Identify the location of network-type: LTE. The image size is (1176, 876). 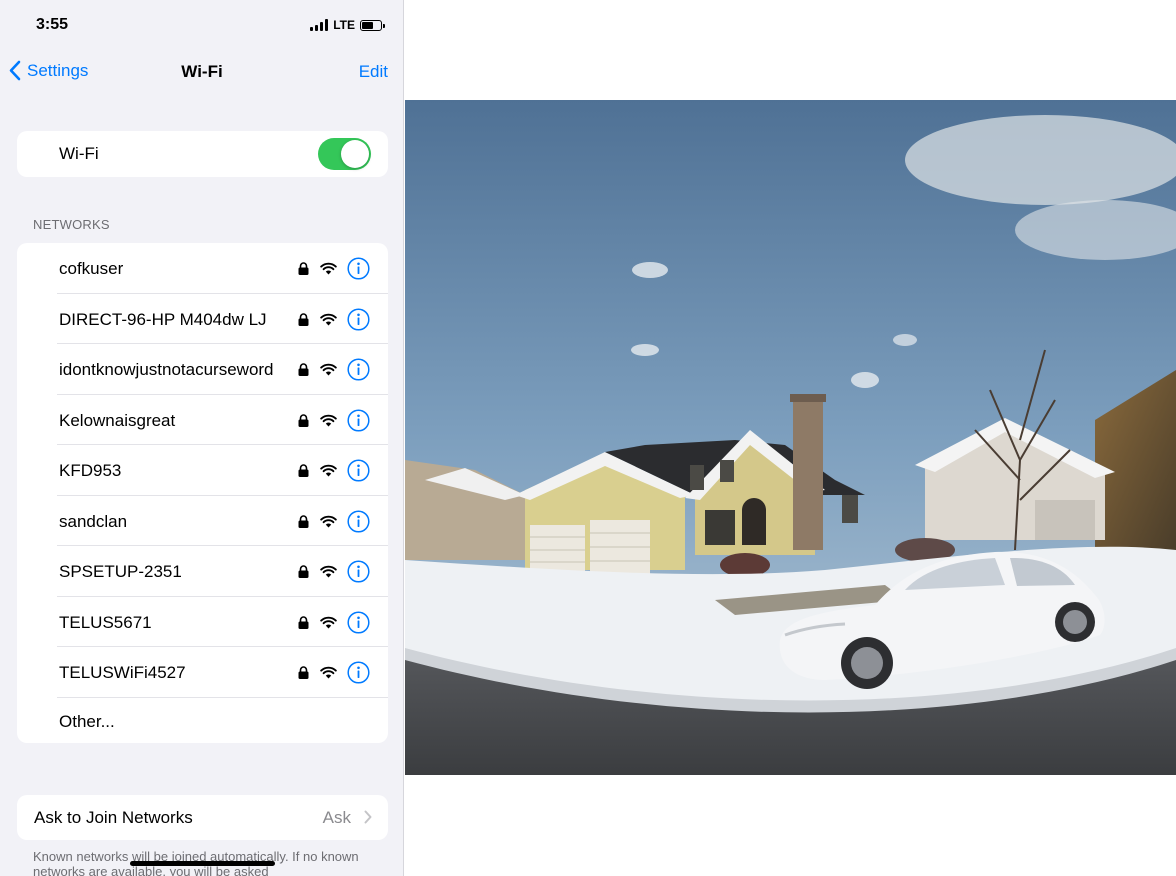
(344, 25).